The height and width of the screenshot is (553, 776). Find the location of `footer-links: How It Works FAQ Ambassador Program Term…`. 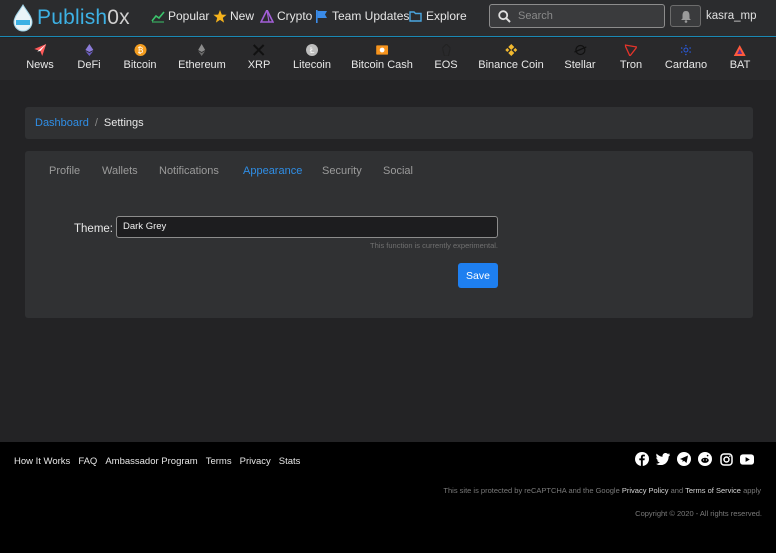

footer-links: How It Works FAQ Ambassador Program Term… is located at coordinates (157, 461).